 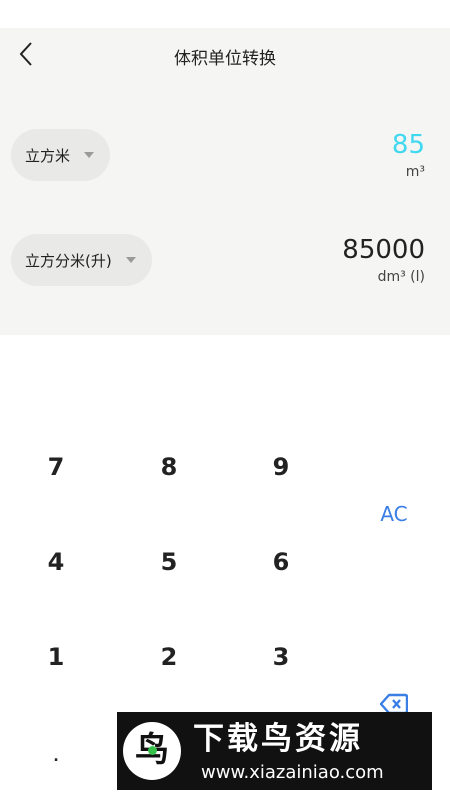 I want to click on to-unit-label: 立方分米(升), so click(x=68, y=260).